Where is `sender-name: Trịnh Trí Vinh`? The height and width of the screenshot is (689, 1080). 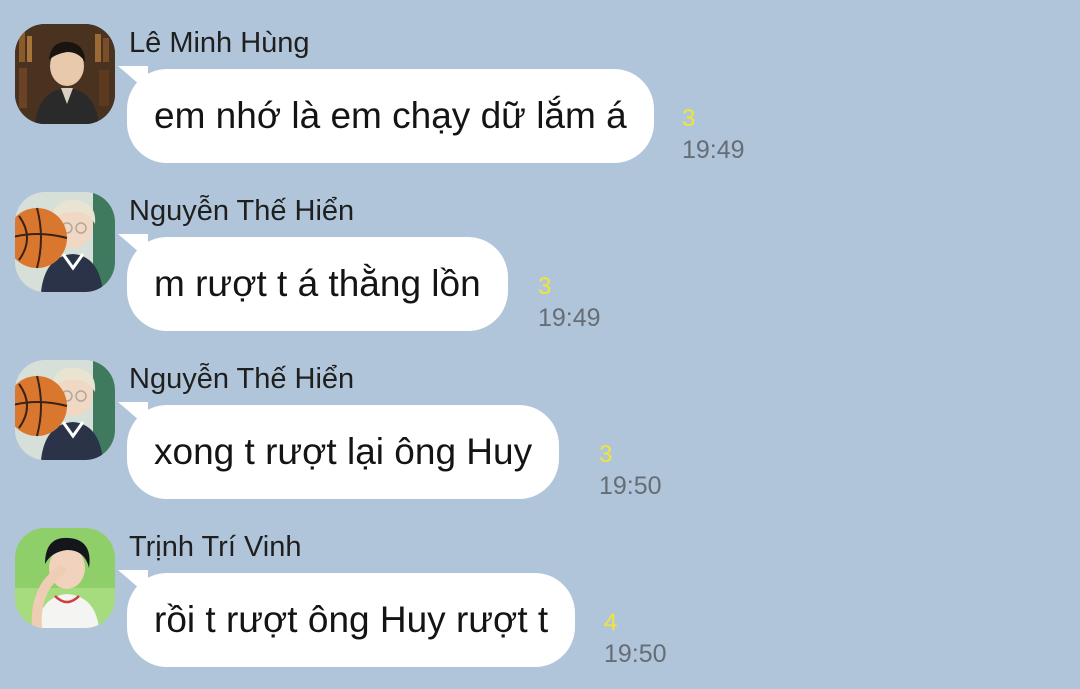 sender-name: Trịnh Trí Vinh is located at coordinates (215, 547).